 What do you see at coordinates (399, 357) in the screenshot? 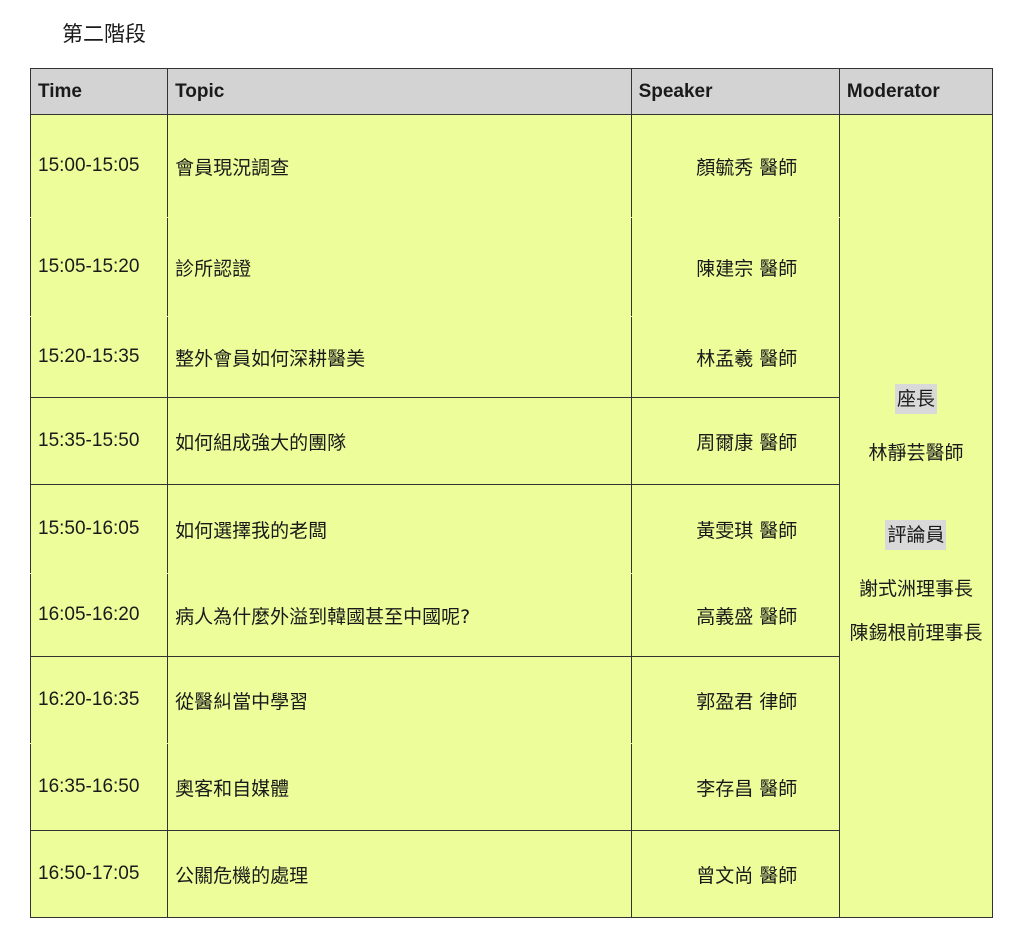
I see `topic-cell: 整外會員如何深耕醫美` at bounding box center [399, 357].